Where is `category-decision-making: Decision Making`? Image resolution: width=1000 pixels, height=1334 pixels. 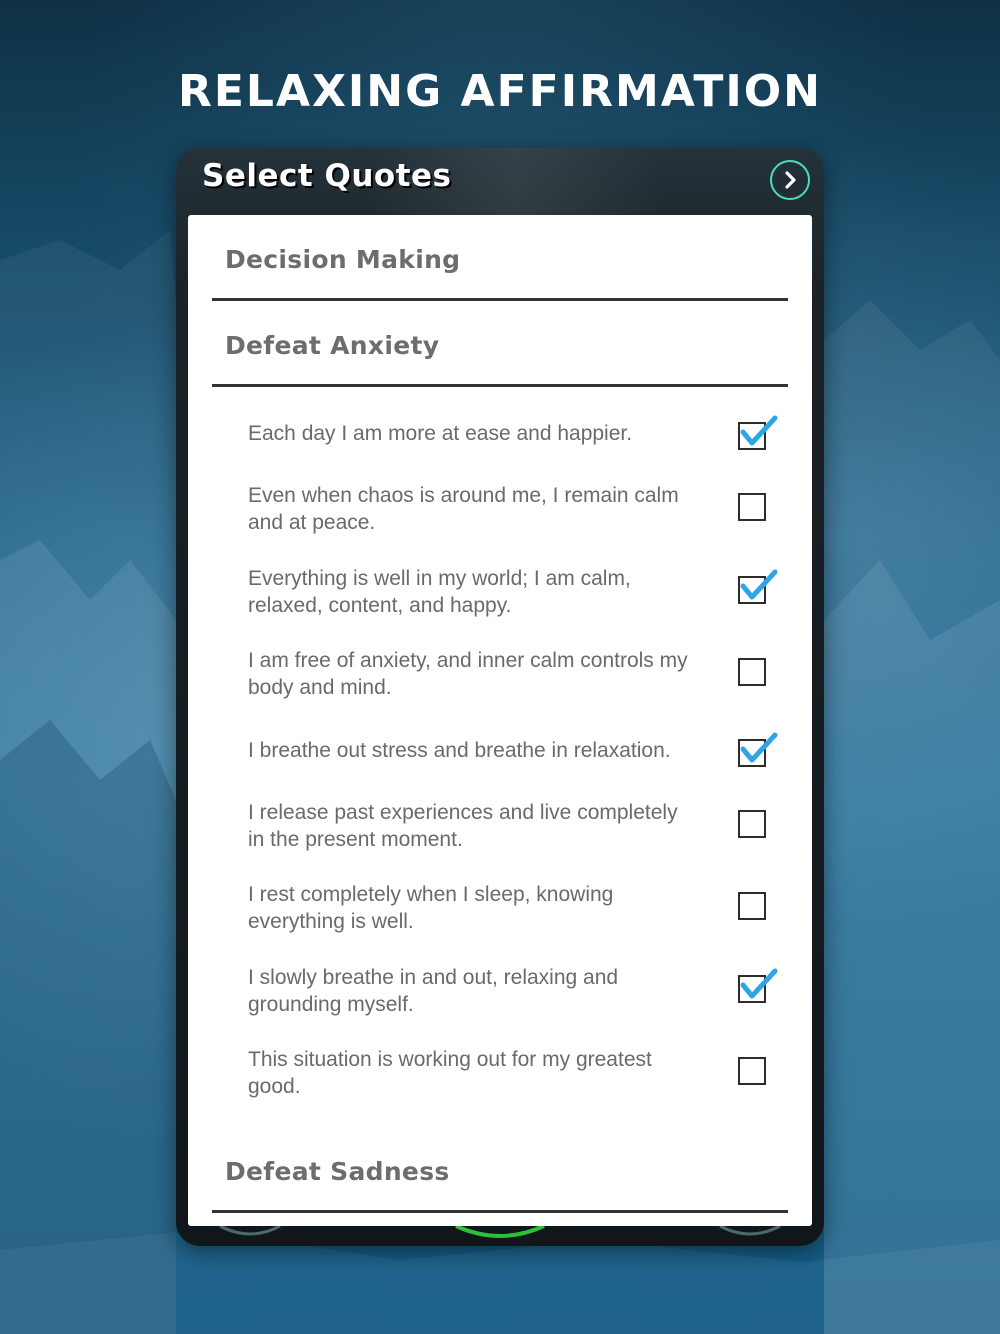 category-decision-making: Decision Making is located at coordinates (500, 258).